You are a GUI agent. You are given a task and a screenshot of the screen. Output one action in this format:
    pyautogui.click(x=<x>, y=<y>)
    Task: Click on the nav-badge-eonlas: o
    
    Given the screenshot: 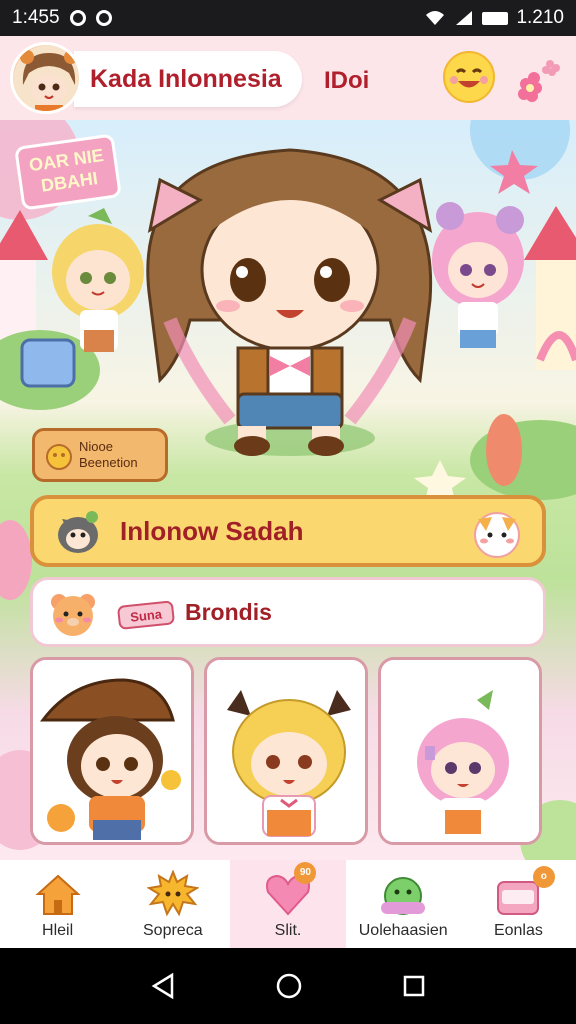 What is the action you would take?
    pyautogui.click(x=543, y=877)
    